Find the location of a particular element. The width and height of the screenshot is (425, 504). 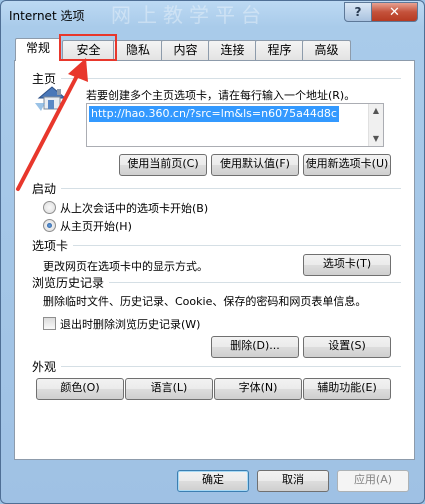

tab-content: 内容 is located at coordinates (185, 50).